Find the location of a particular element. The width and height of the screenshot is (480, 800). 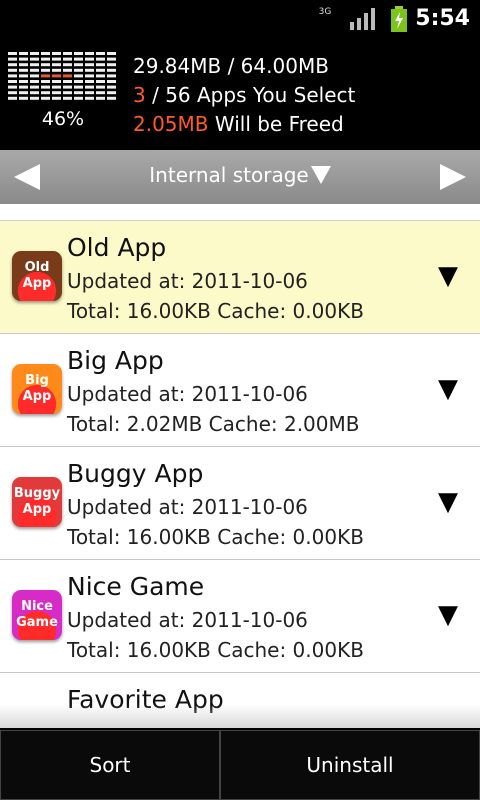

storage-selector: Internal storage is located at coordinates (240, 177).